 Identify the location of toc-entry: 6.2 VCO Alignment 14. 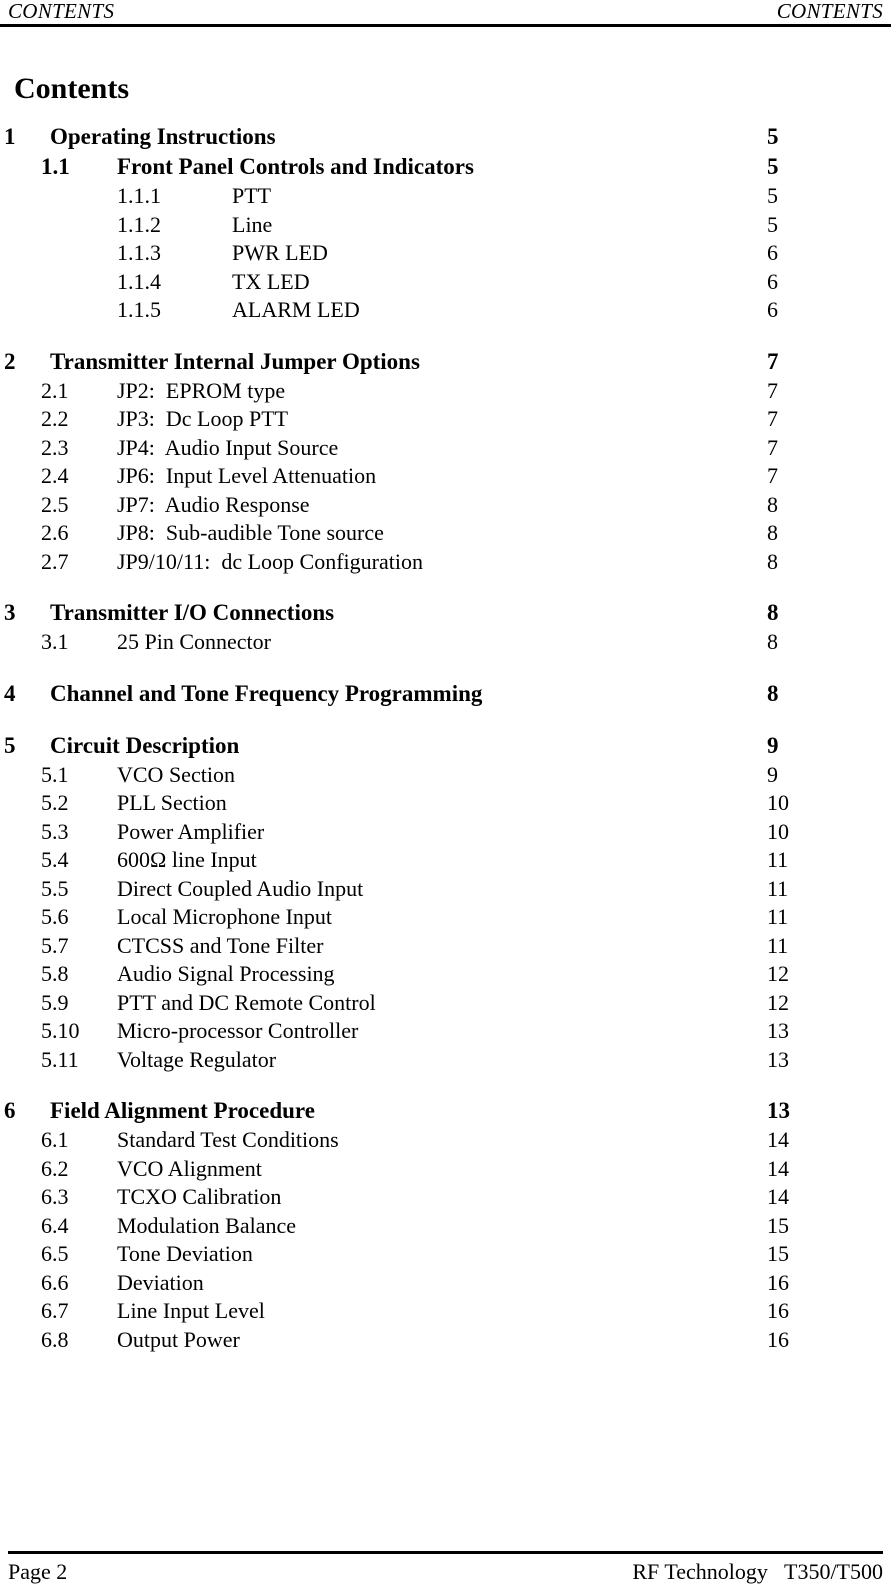
(445, 1169).